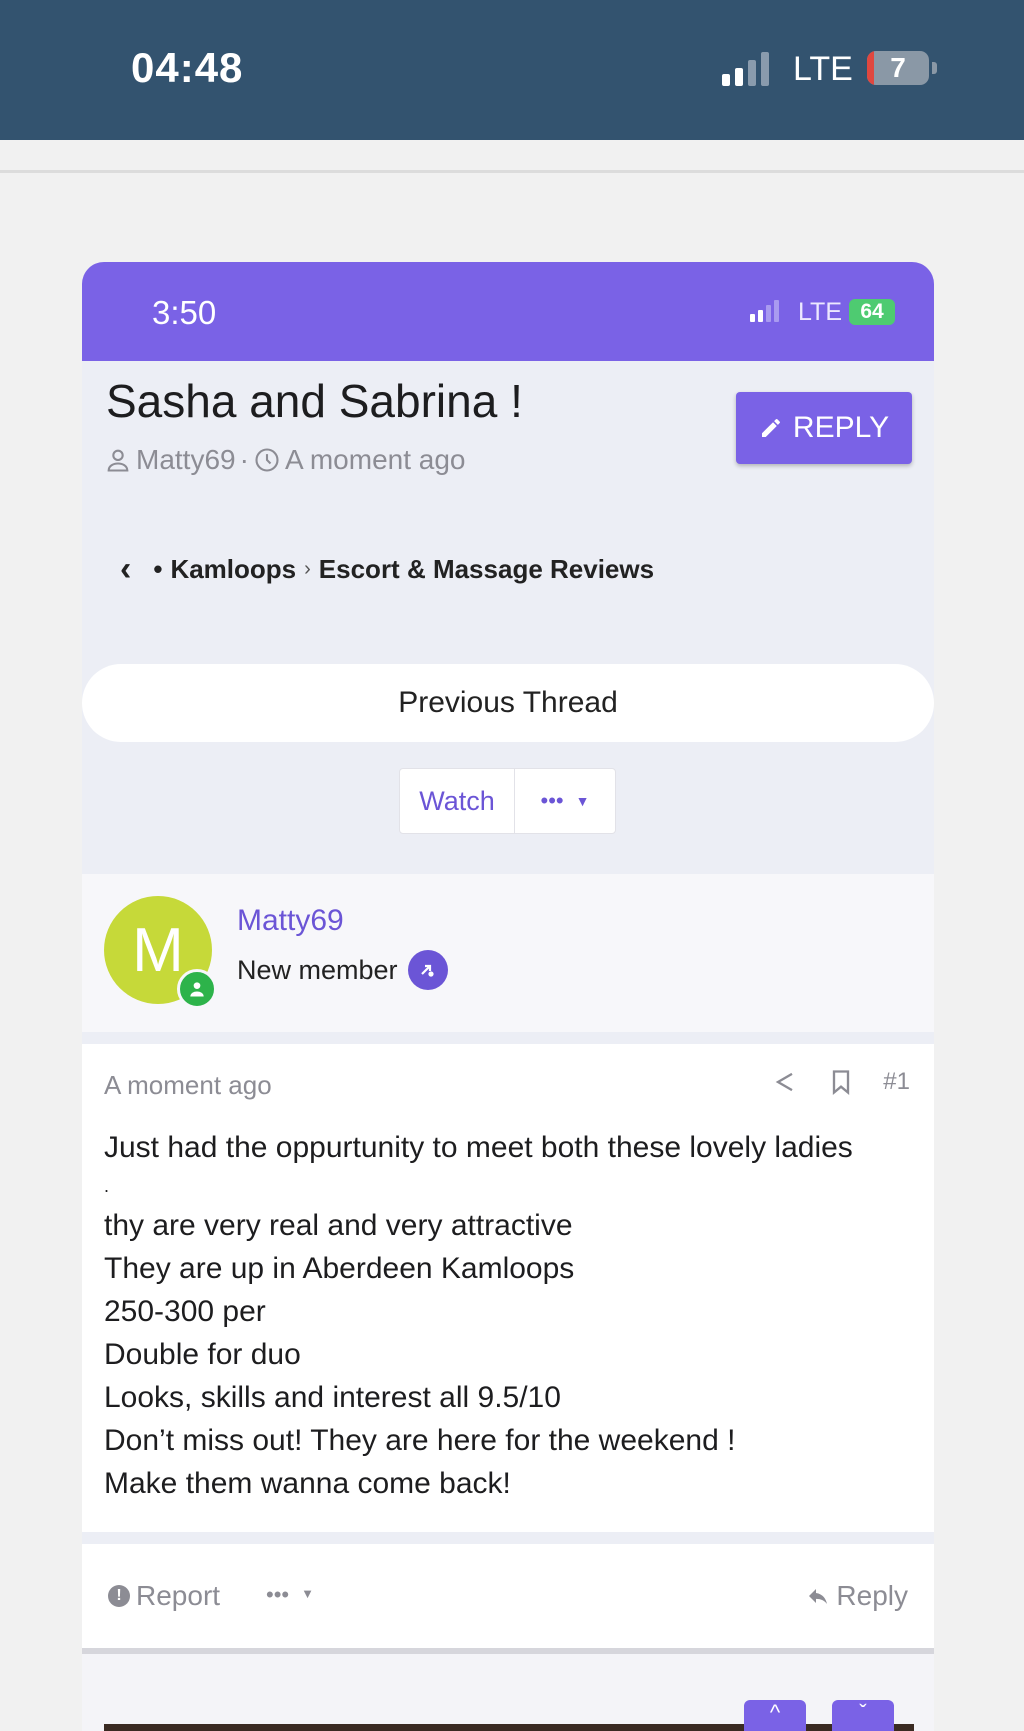  What do you see at coordinates (770, 427) in the screenshot?
I see `pencil-icon` at bounding box center [770, 427].